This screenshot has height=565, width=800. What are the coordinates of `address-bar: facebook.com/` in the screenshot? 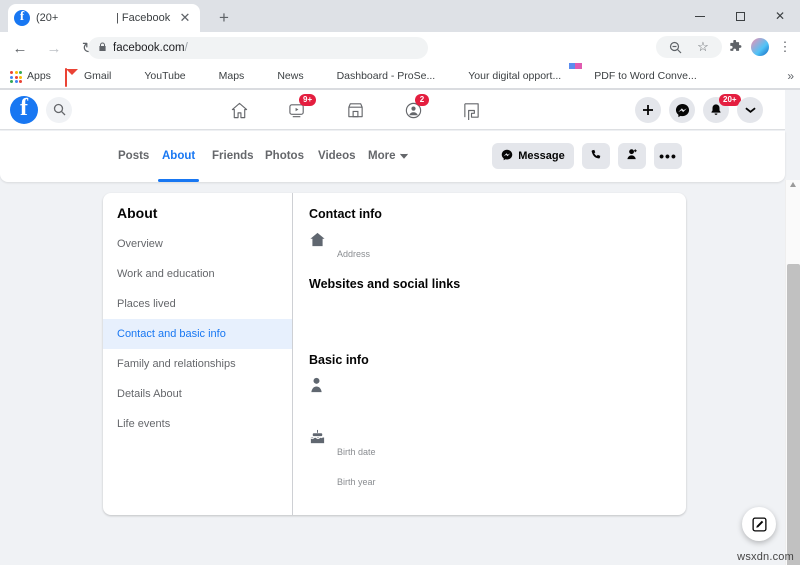 It's located at (258, 48).